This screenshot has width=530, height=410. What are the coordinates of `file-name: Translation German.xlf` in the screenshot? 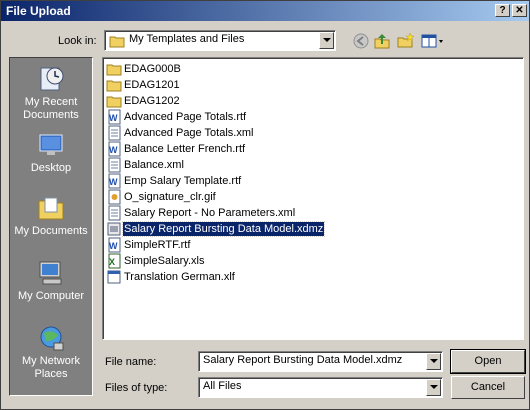 It's located at (179, 277).